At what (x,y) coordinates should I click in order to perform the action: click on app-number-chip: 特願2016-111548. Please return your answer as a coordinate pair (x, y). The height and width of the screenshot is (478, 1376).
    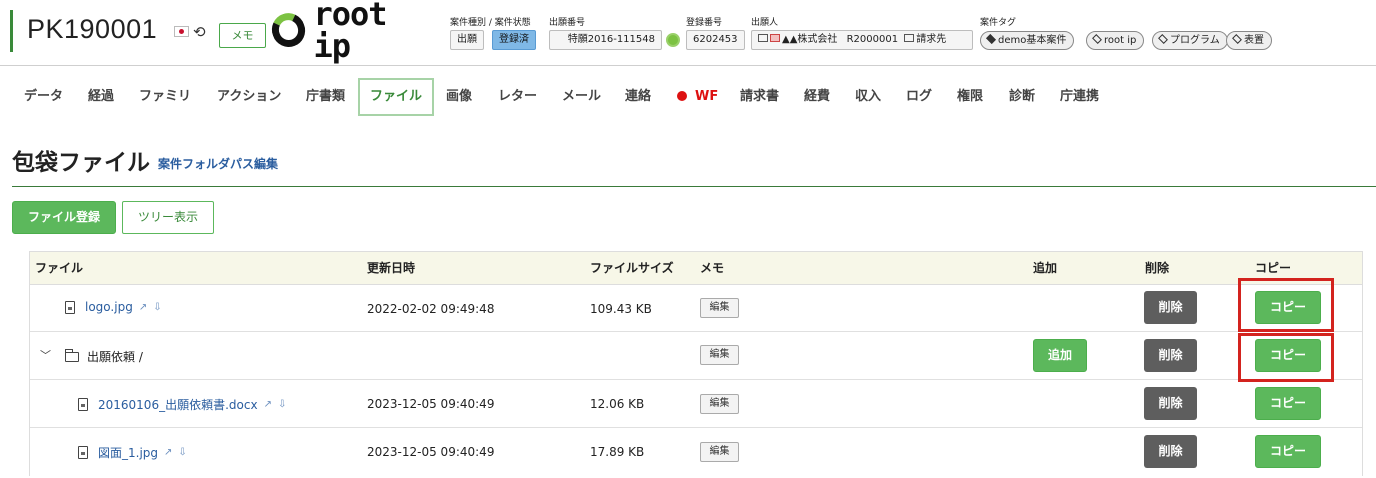
    Looking at the image, I should click on (605, 40).